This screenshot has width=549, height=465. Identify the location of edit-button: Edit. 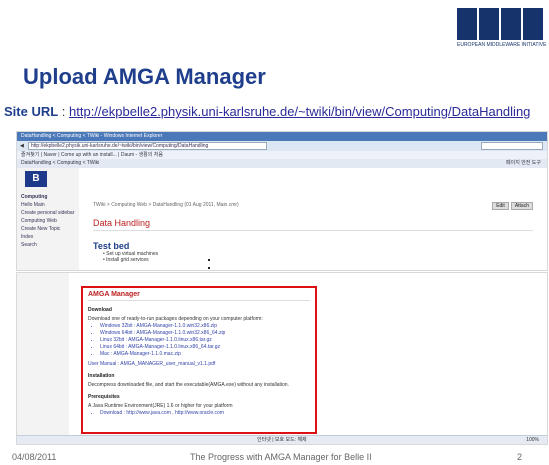
(500, 206).